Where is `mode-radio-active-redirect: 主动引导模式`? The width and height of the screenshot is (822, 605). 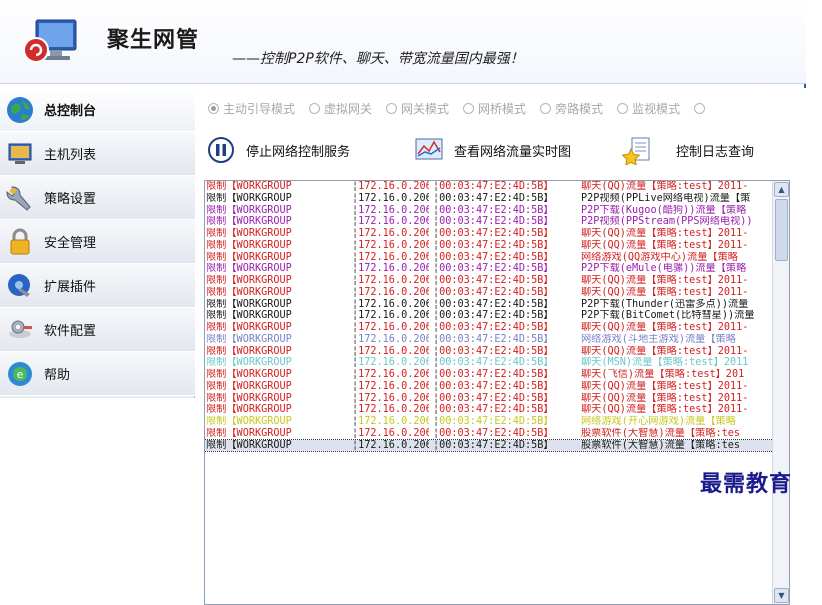 mode-radio-active-redirect: 主动引导模式 is located at coordinates (251, 108).